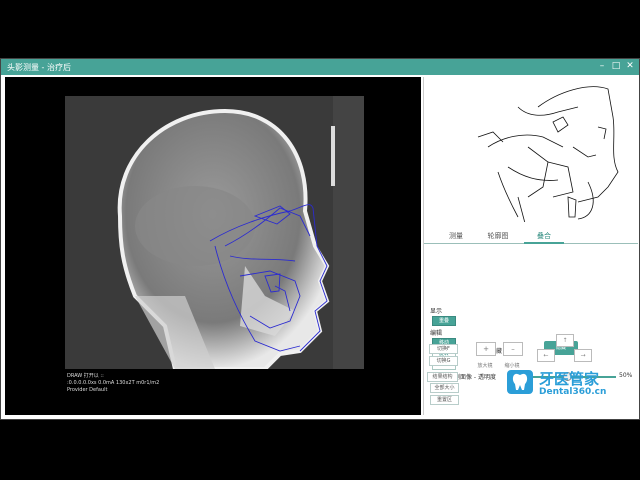 The height and width of the screenshot is (480, 640). Describe the element at coordinates (583, 355) in the screenshot. I see `arrow-right-button: →` at that location.